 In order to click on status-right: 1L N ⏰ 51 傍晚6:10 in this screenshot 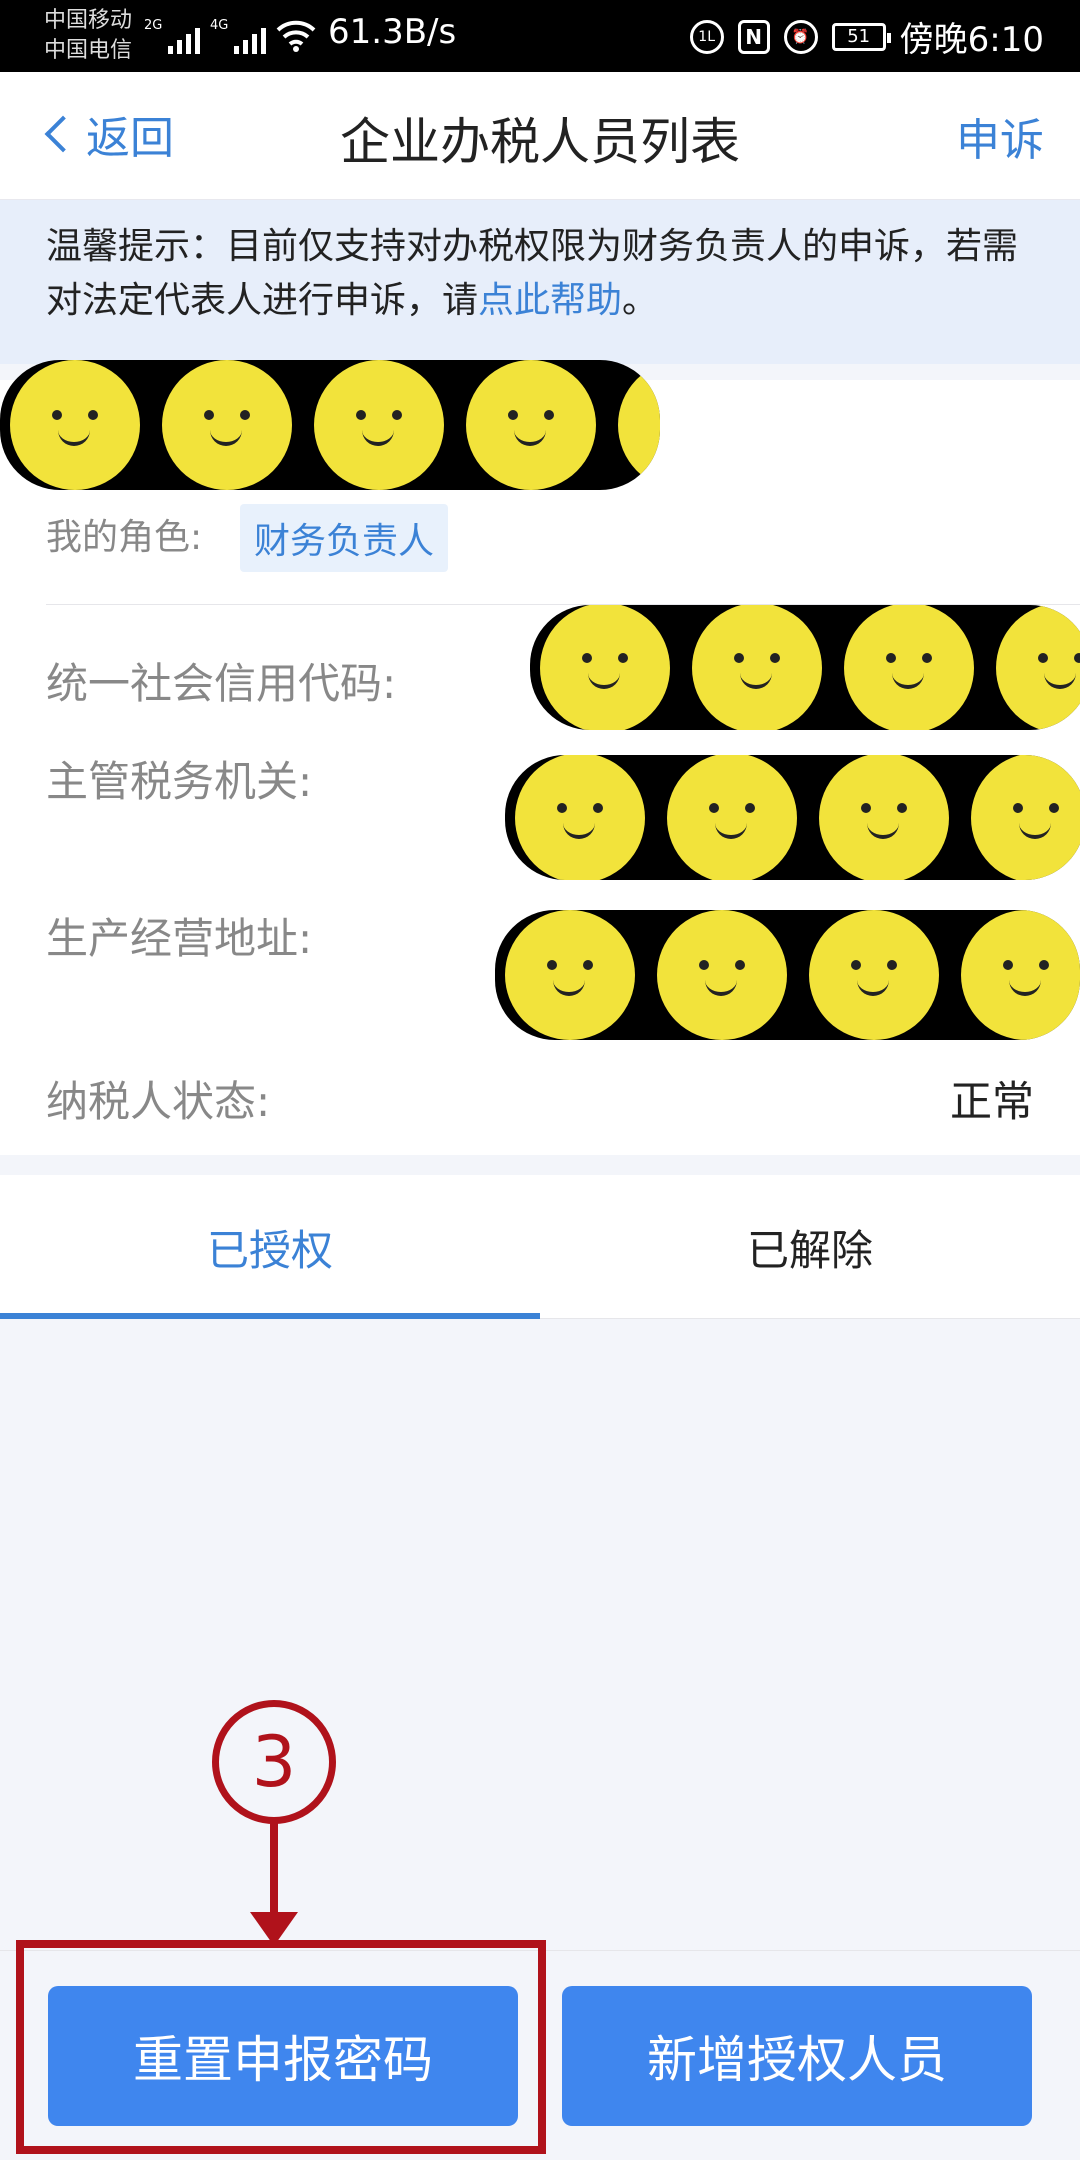, I will do `click(866, 36)`.